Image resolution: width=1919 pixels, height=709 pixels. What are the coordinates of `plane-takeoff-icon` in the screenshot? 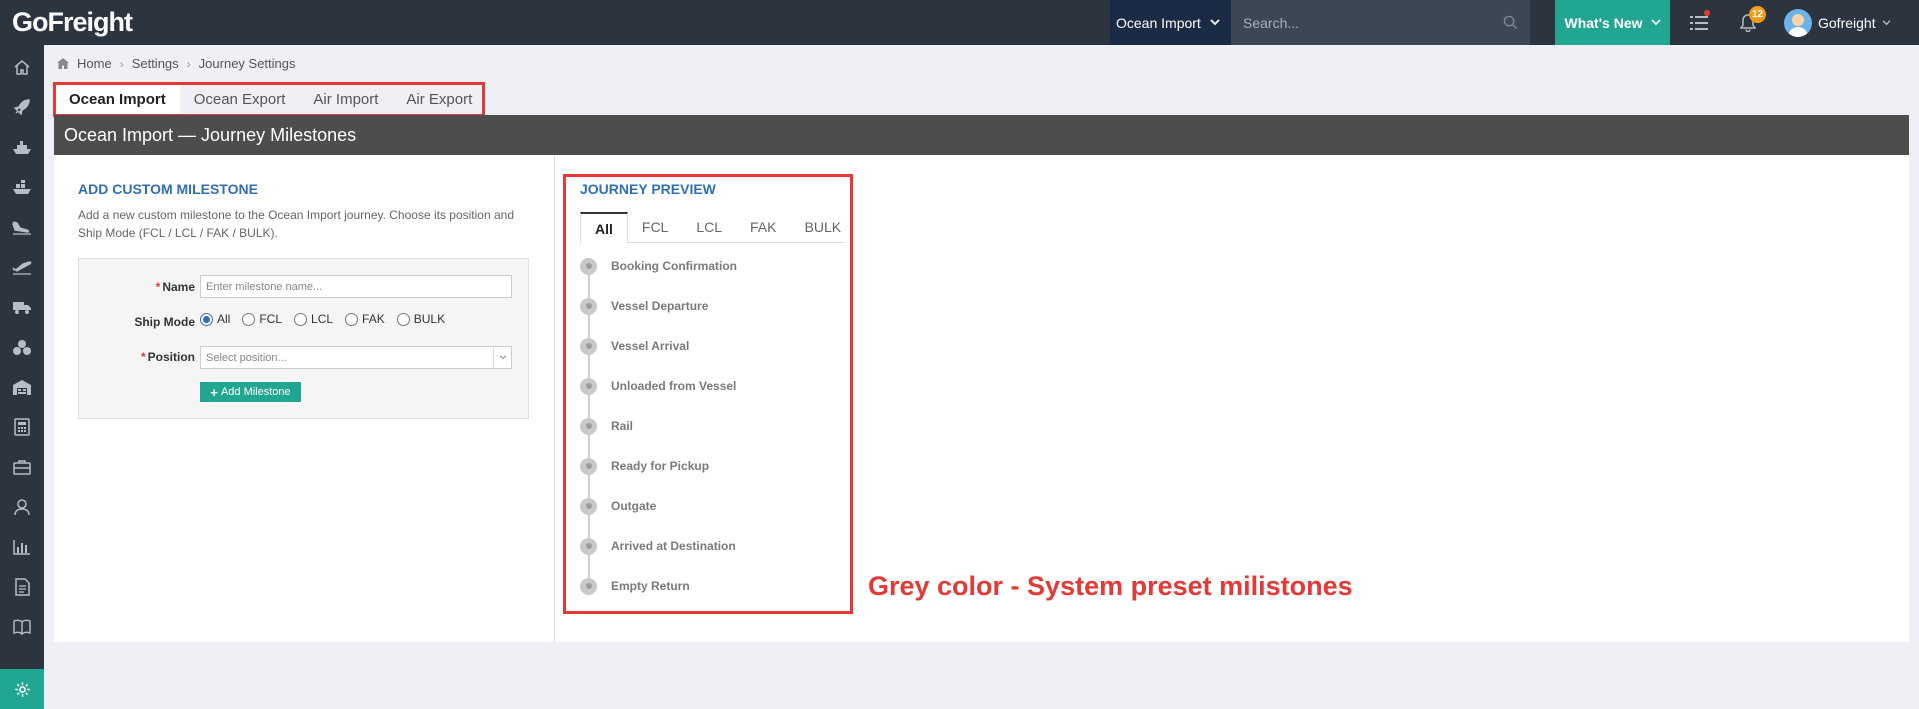 It's located at (22, 268).